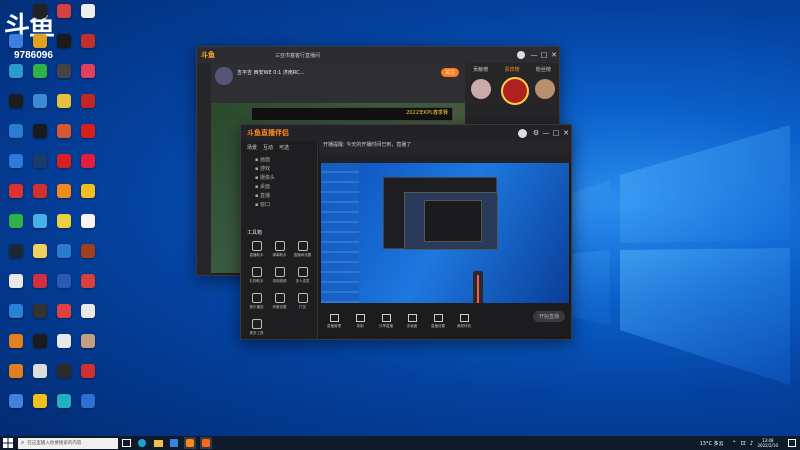  What do you see at coordinates (8, 443) in the screenshot?
I see `start-icon` at bounding box center [8, 443].